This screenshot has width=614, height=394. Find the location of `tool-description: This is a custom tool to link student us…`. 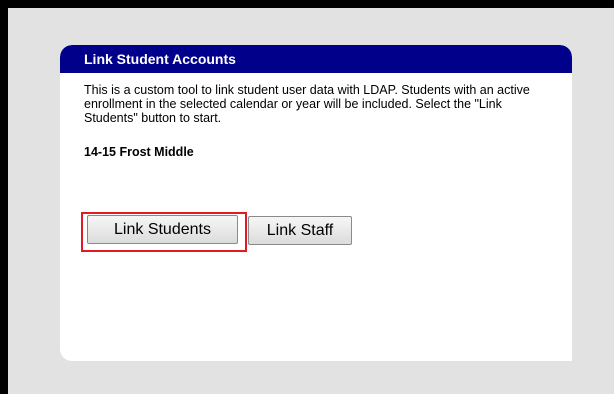

tool-description: This is a custom tool to link student us… is located at coordinates (307, 104).